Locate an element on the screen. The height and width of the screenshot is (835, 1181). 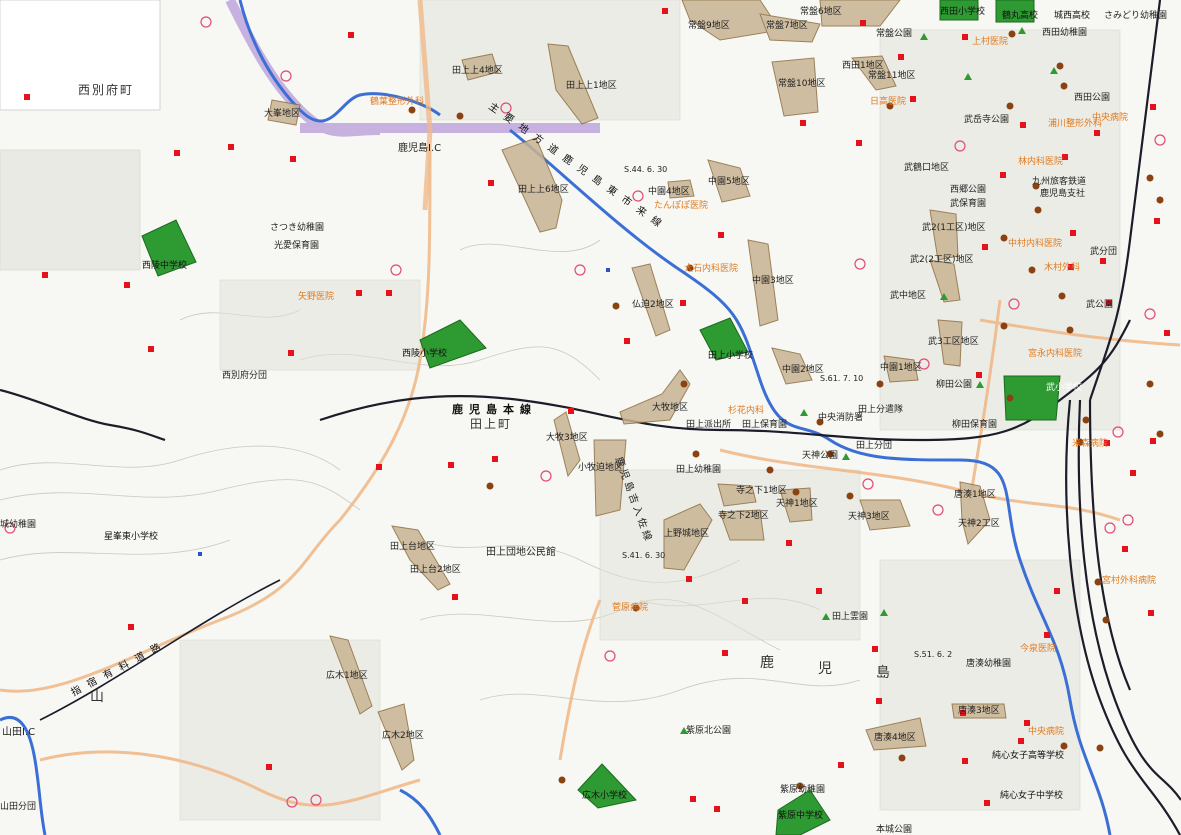
hazard-zone-label: 唐湊1地区 is located at coordinates (975, 495).